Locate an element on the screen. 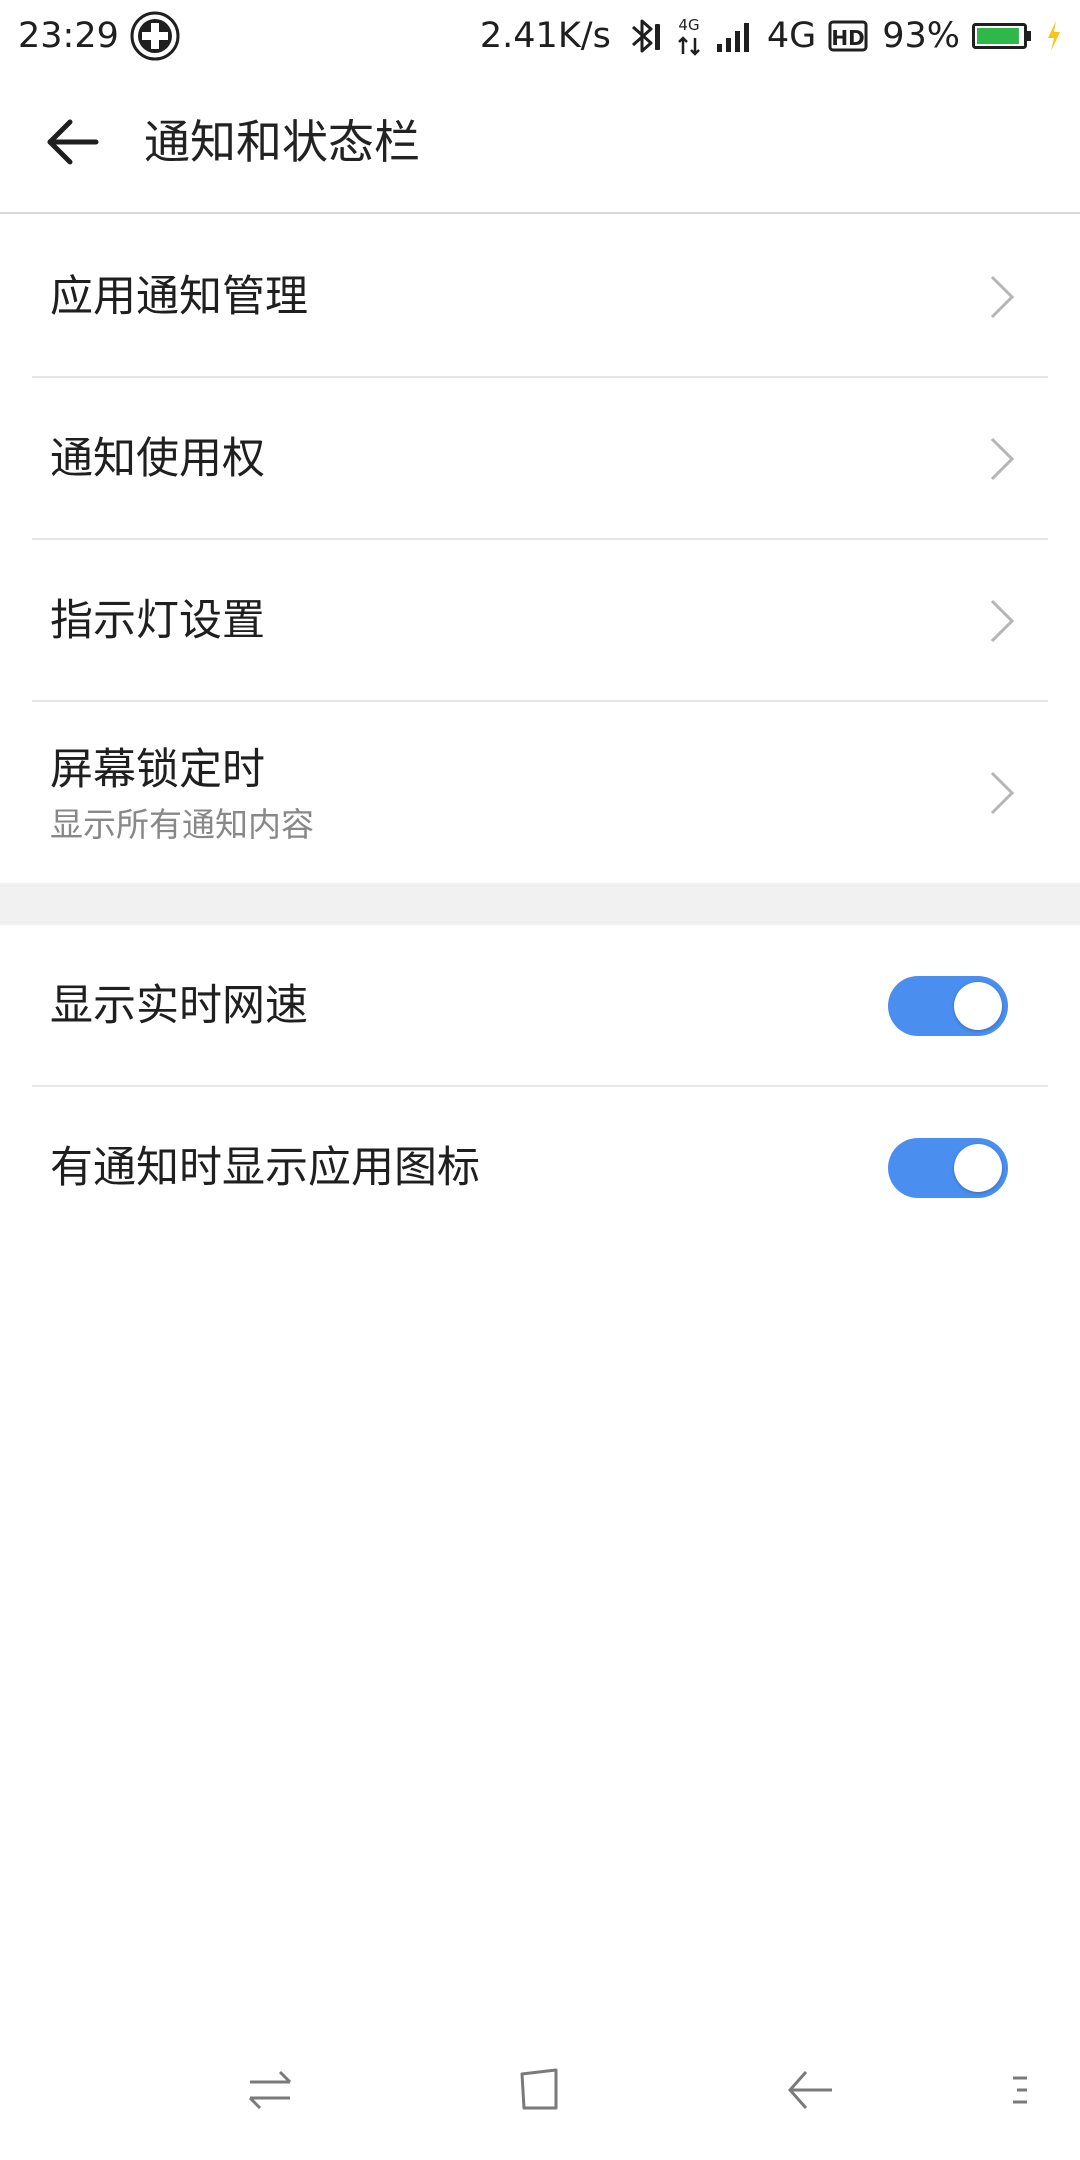 The image size is (1080, 2160). svg-text: HD is located at coordinates (848, 38).